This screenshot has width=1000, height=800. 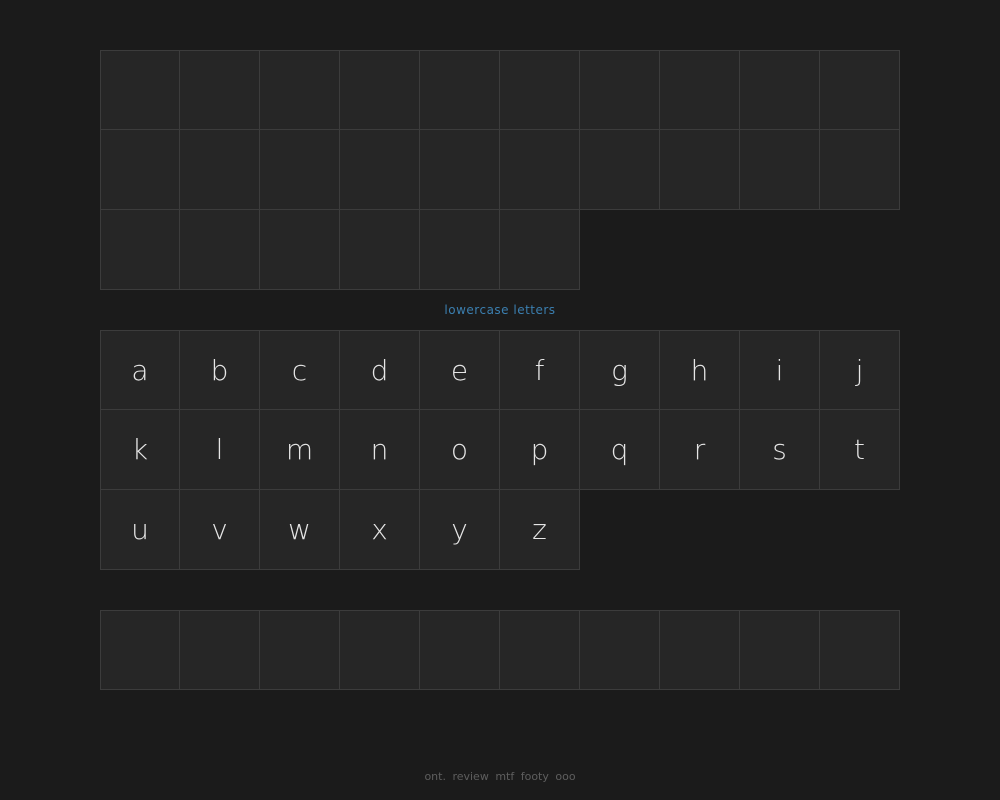 I want to click on lowercase-glyph-cell: e, so click(x=460, y=370).